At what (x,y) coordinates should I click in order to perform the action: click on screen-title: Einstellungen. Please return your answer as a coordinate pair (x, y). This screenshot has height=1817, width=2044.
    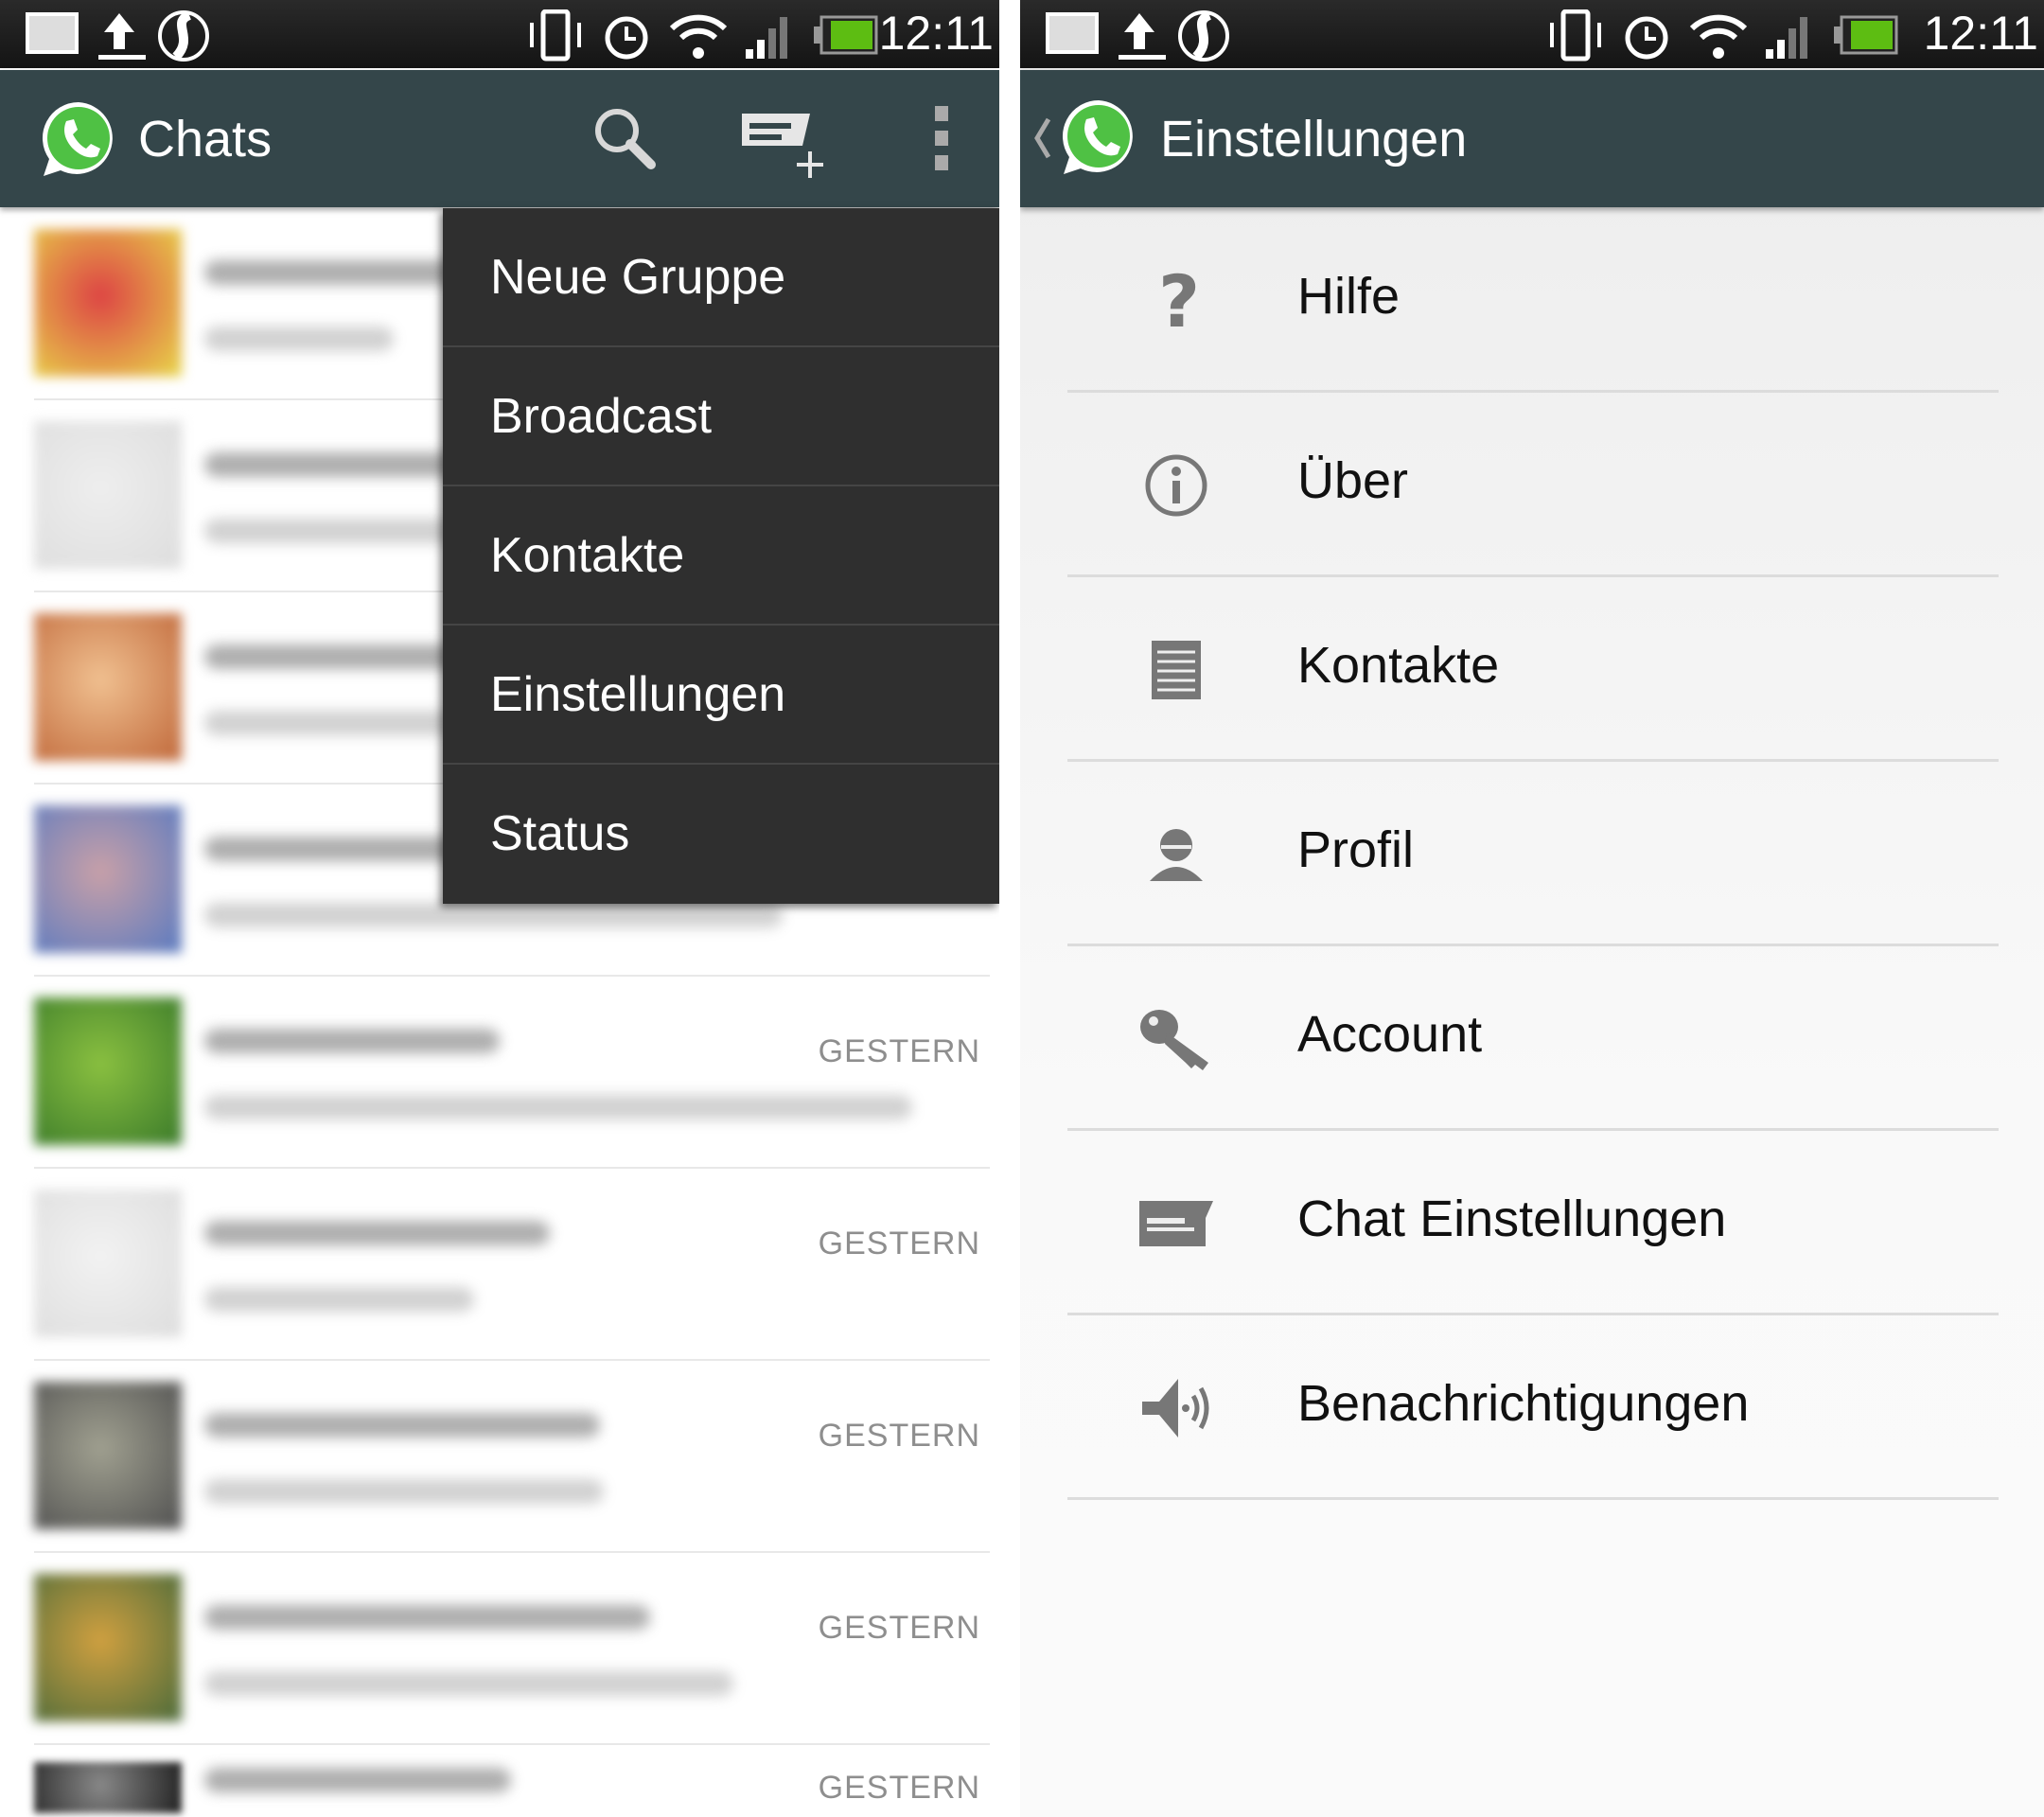
    Looking at the image, I should click on (1314, 140).